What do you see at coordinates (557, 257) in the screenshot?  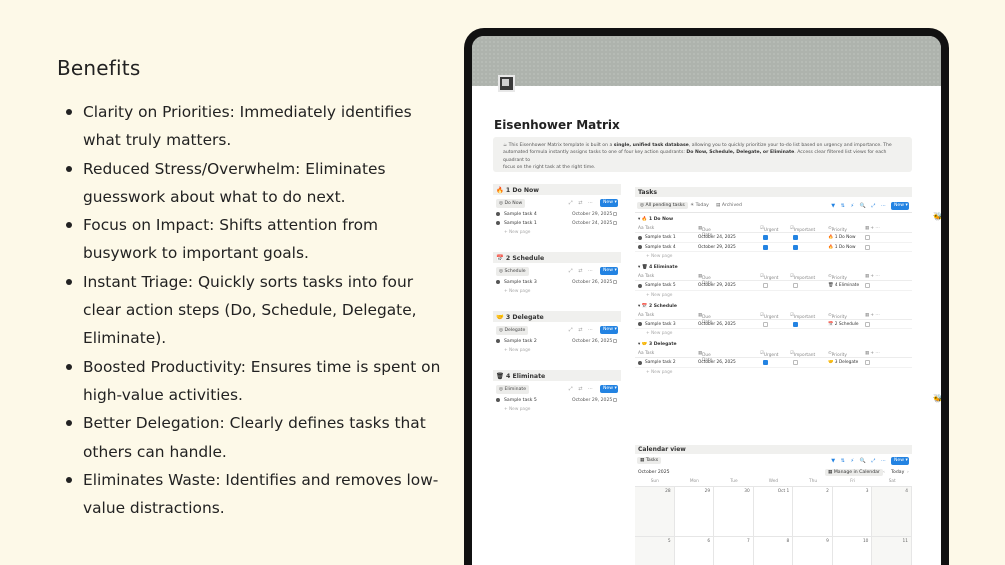 I see `quadrant-title: 📅 2 Schedule` at bounding box center [557, 257].